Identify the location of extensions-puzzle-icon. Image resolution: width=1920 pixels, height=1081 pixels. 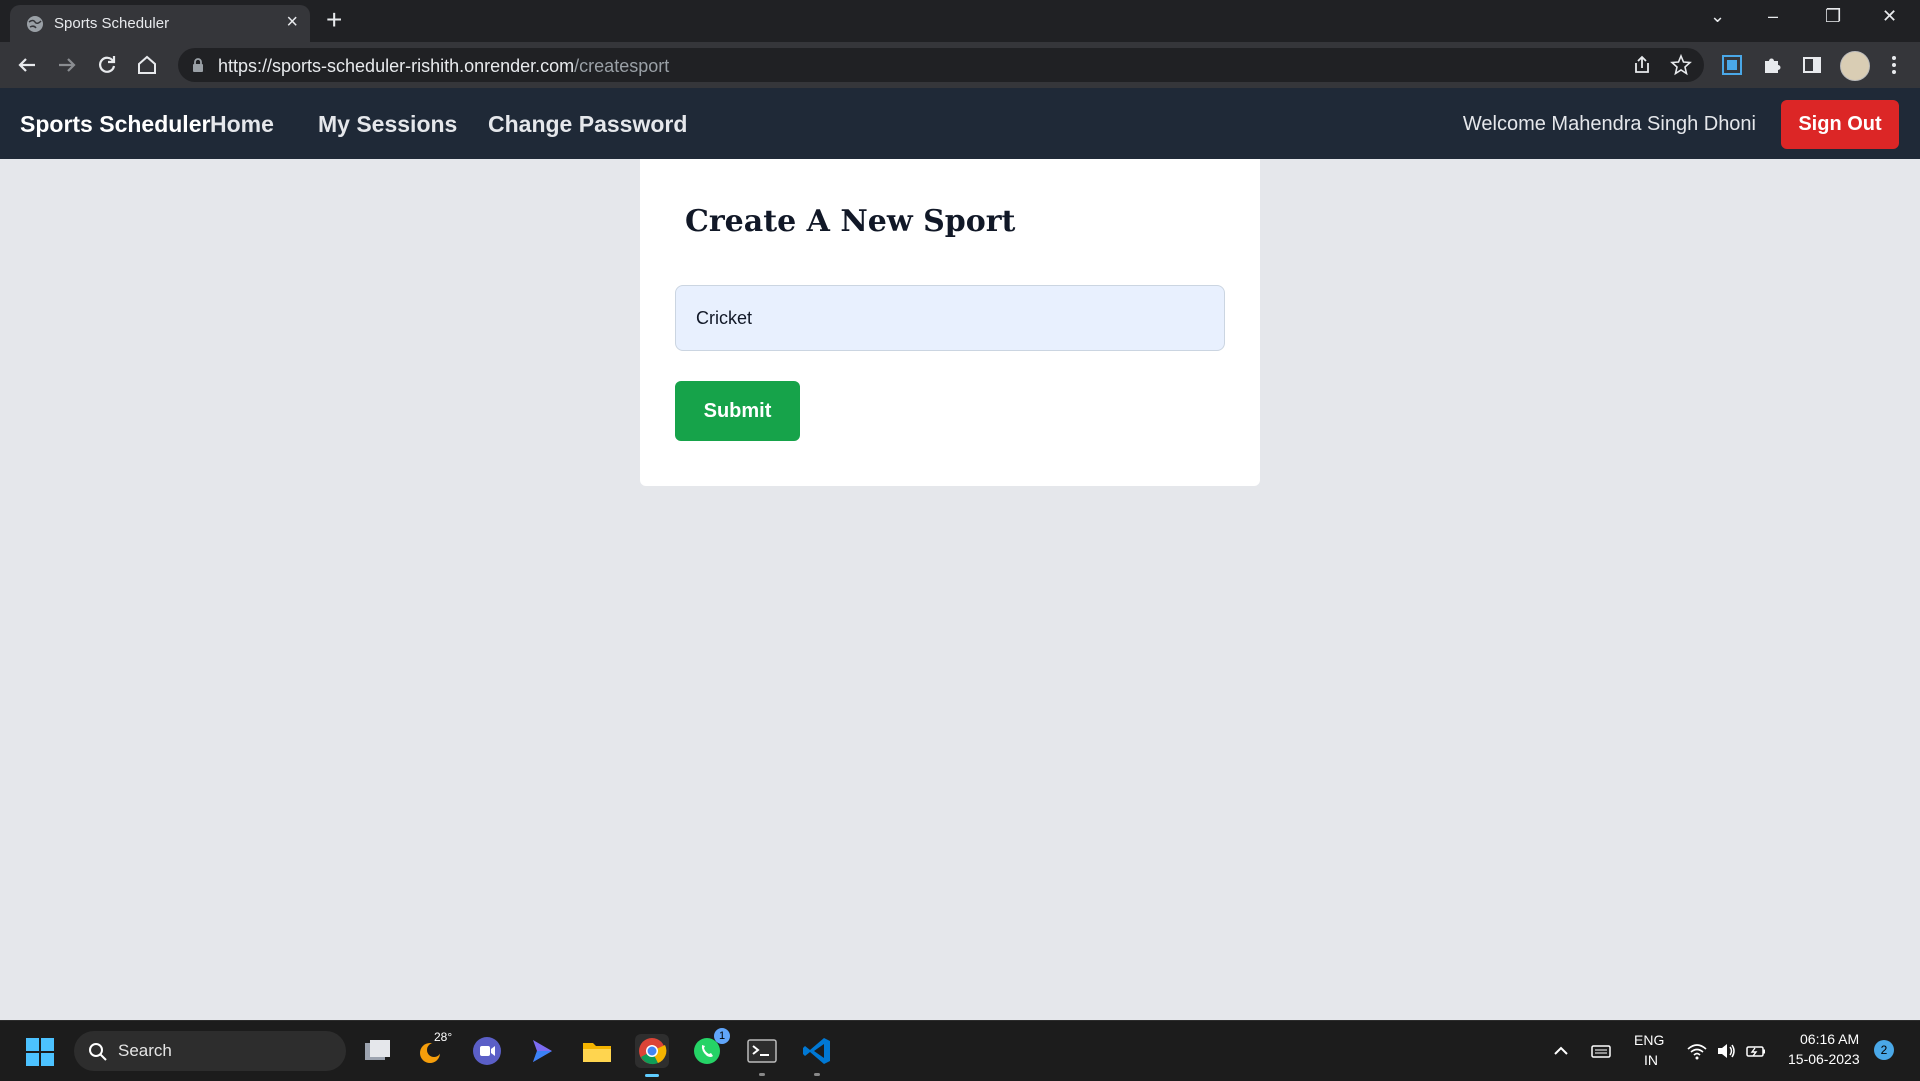
(1772, 65).